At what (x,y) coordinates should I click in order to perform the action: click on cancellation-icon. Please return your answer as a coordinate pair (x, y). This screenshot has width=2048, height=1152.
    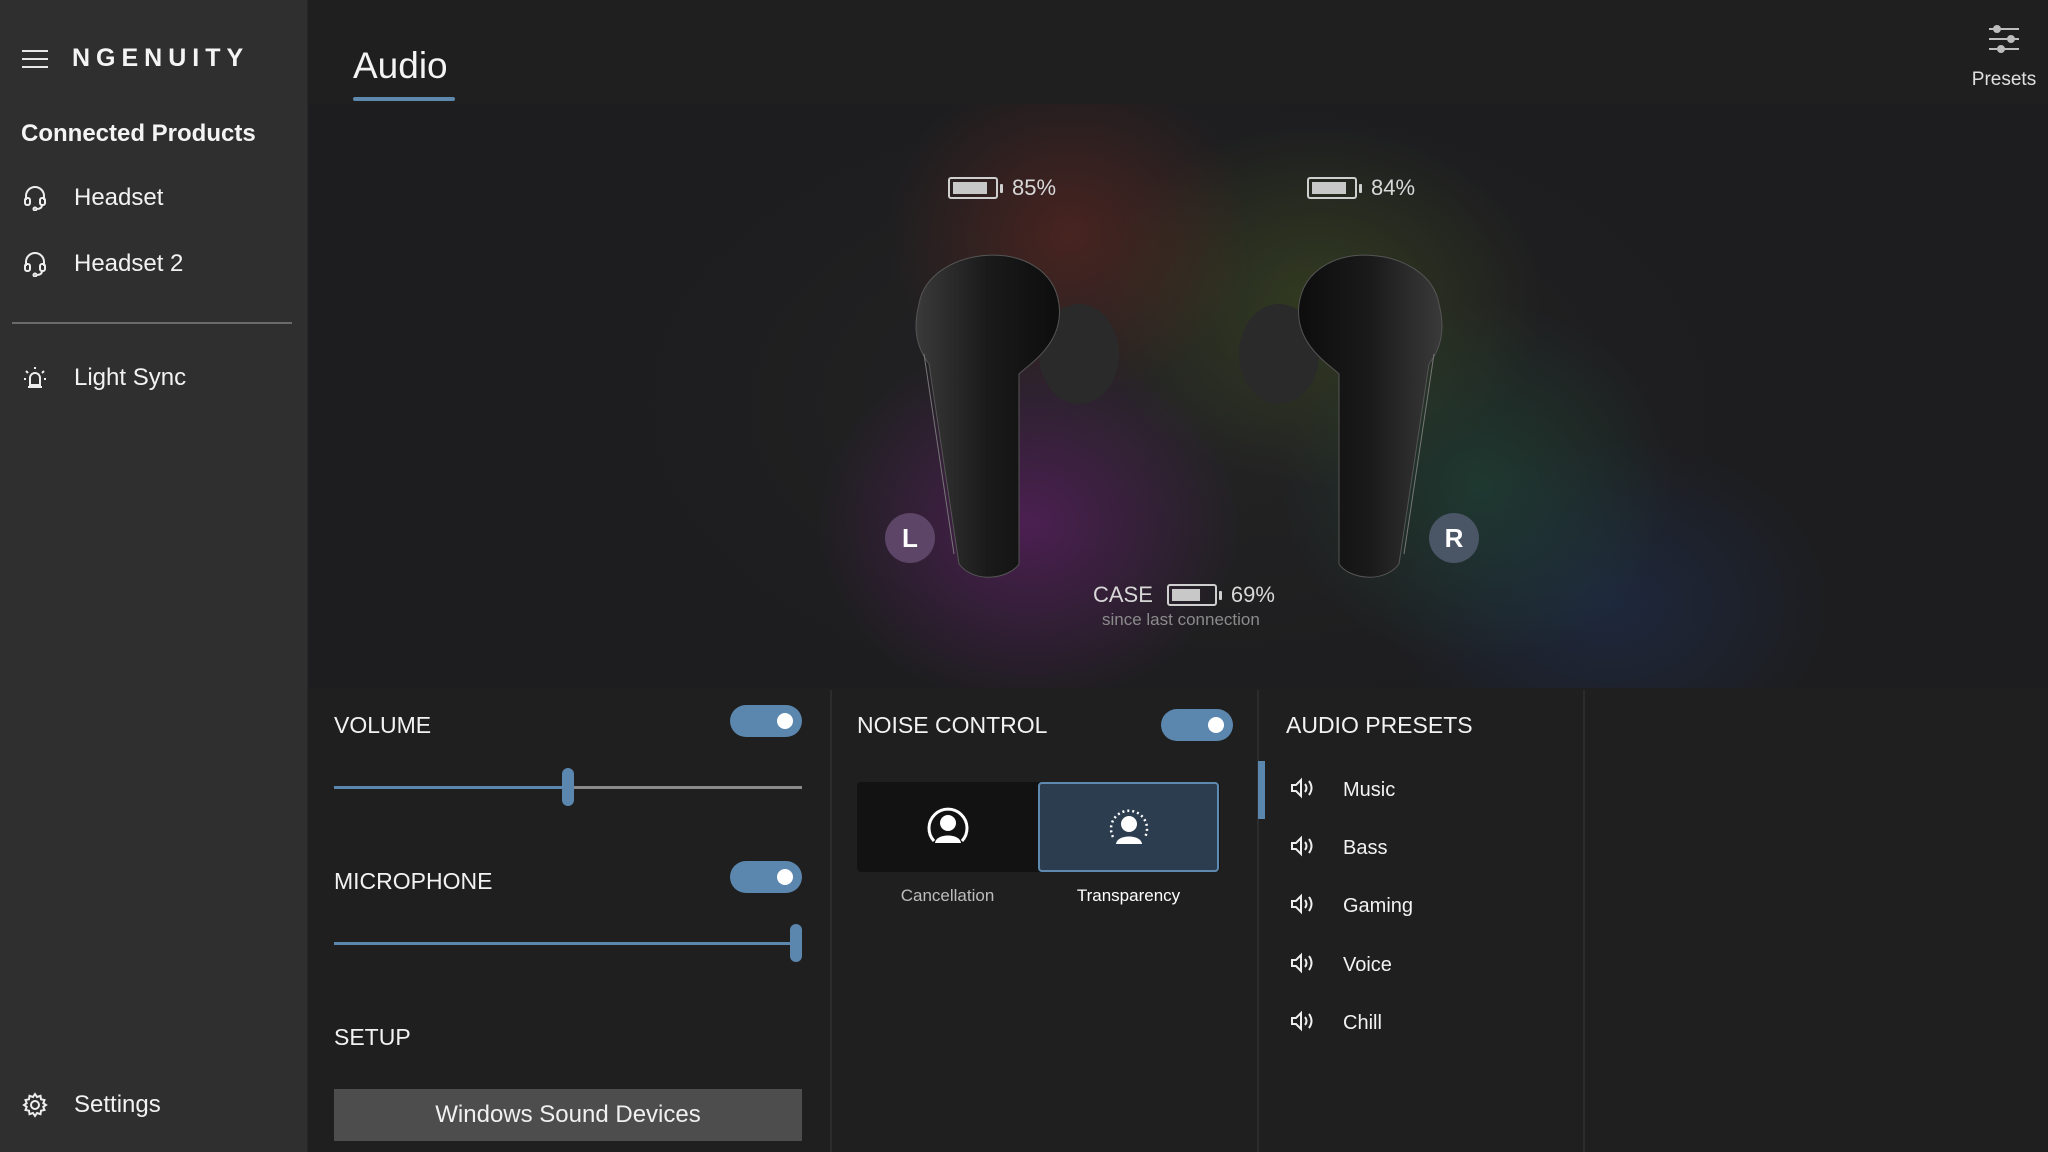
    Looking at the image, I should click on (947, 825).